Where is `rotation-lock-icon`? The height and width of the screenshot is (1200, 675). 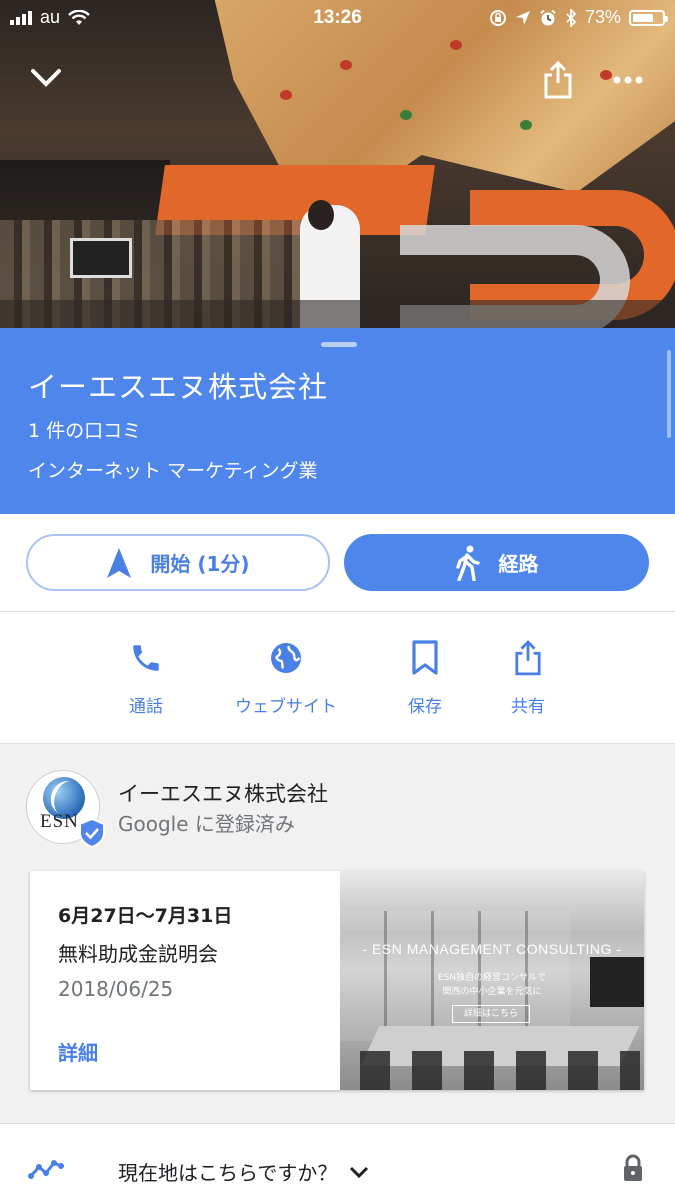
rotation-lock-icon is located at coordinates (497, 17).